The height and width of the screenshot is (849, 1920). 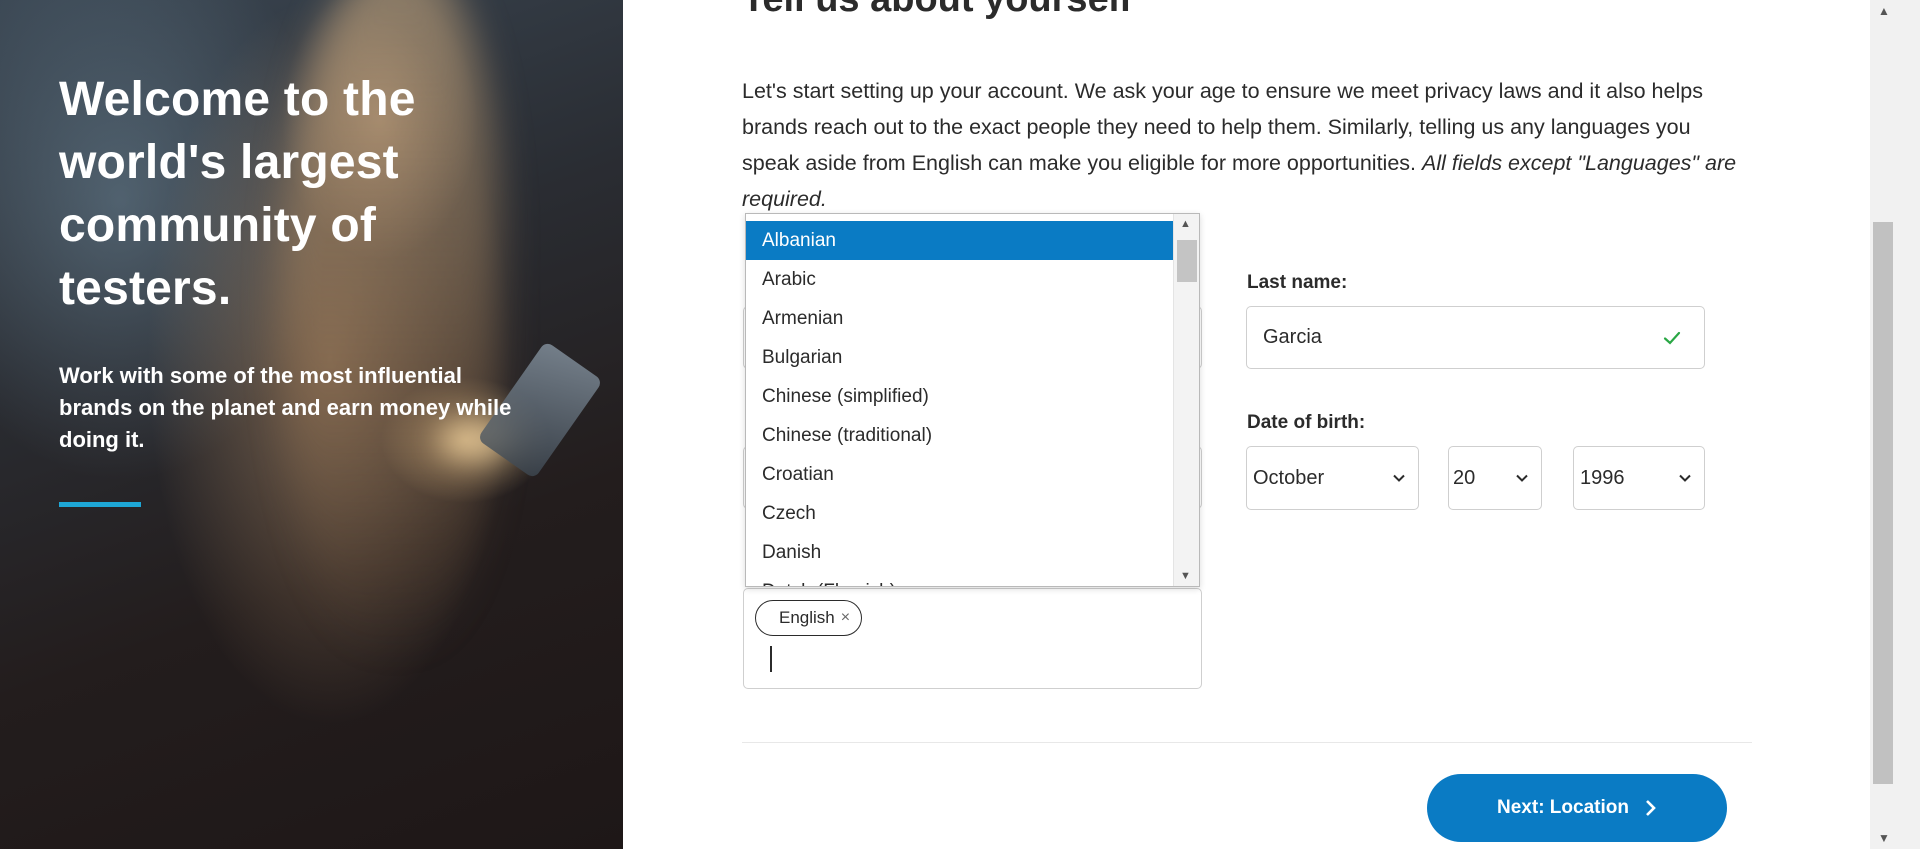 I want to click on page-scrollbar: ▲ ▼, so click(x=1895, y=424).